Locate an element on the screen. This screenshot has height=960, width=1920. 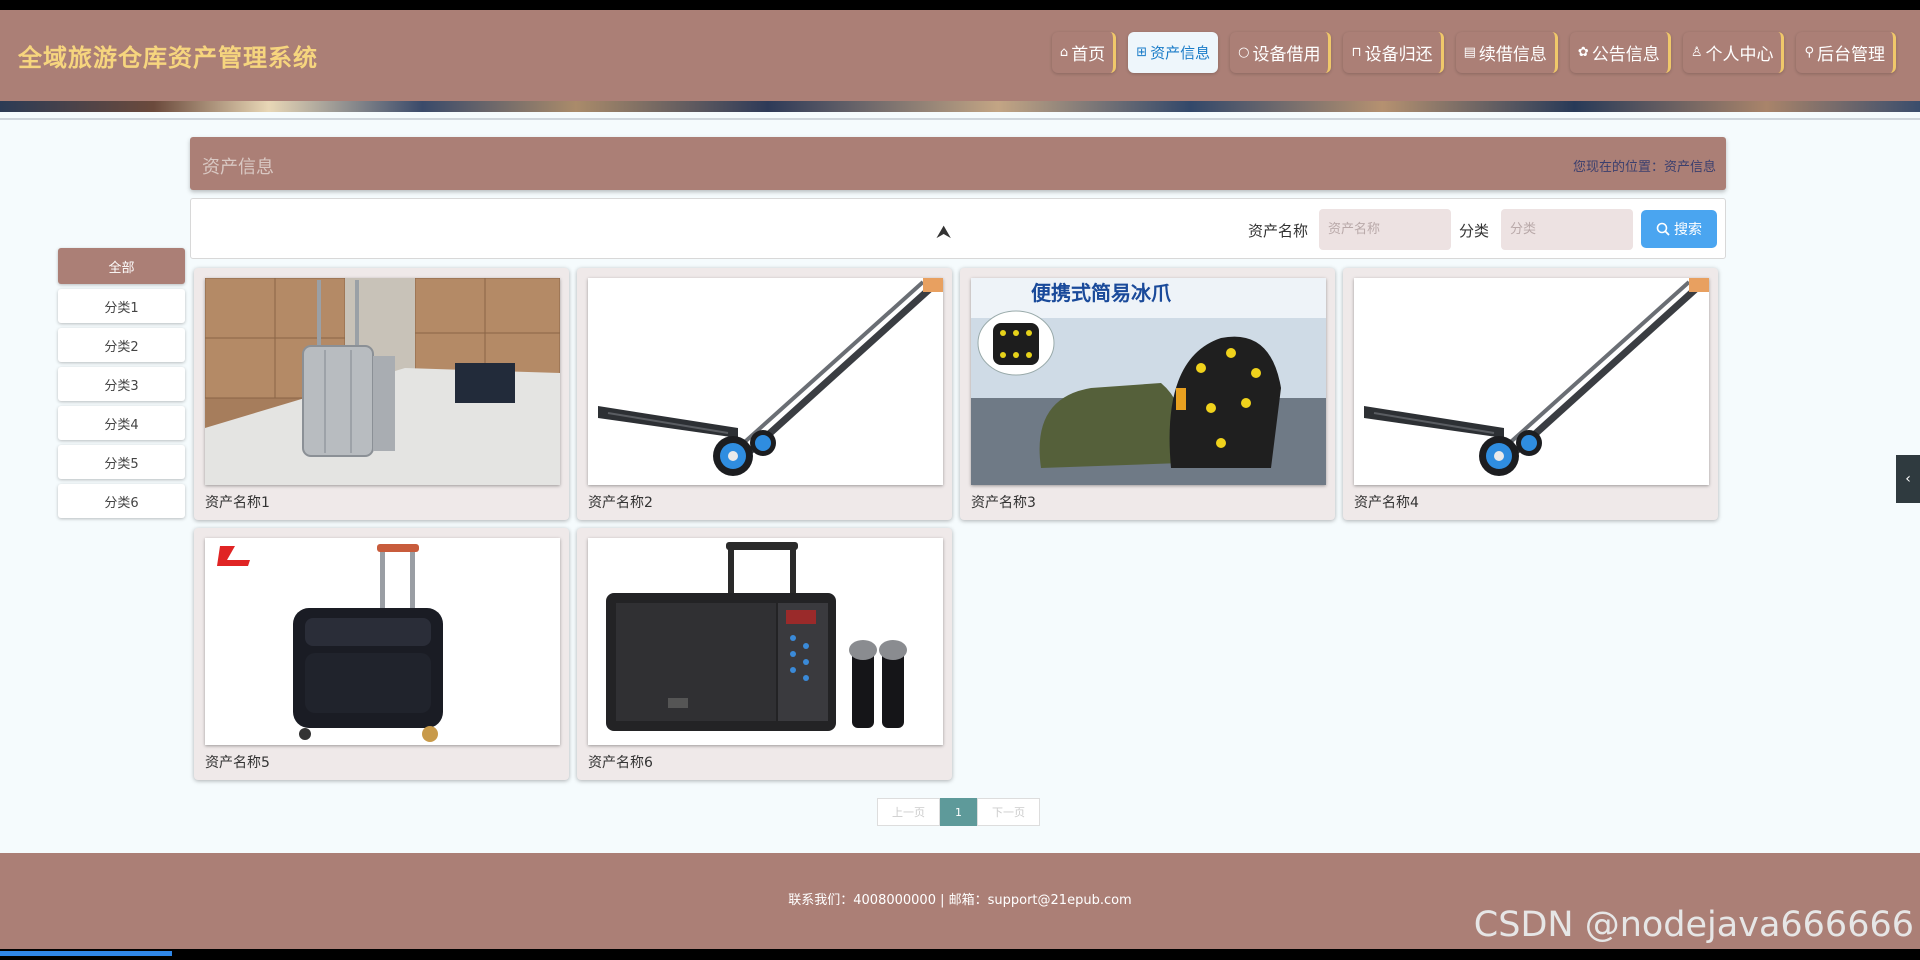
pagination: 上一页 1 下一页 is located at coordinates (958, 812).